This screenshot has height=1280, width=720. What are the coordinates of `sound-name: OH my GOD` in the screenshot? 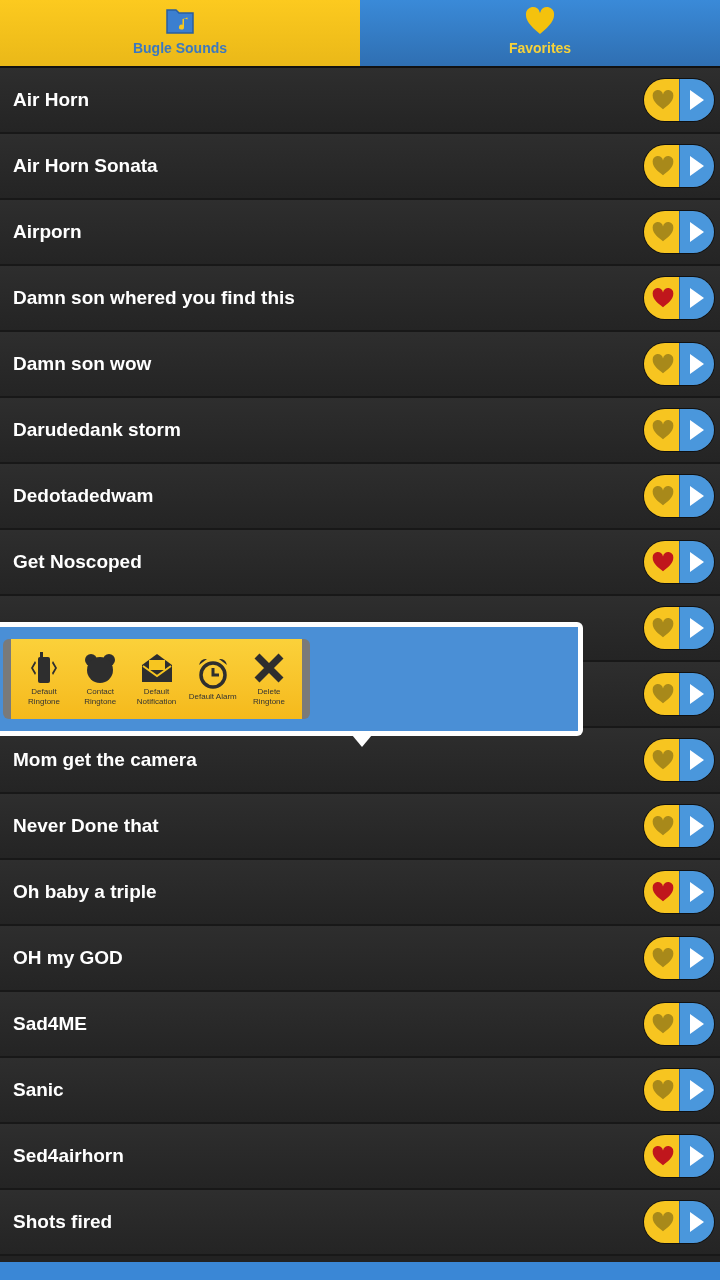 It's located at (68, 958).